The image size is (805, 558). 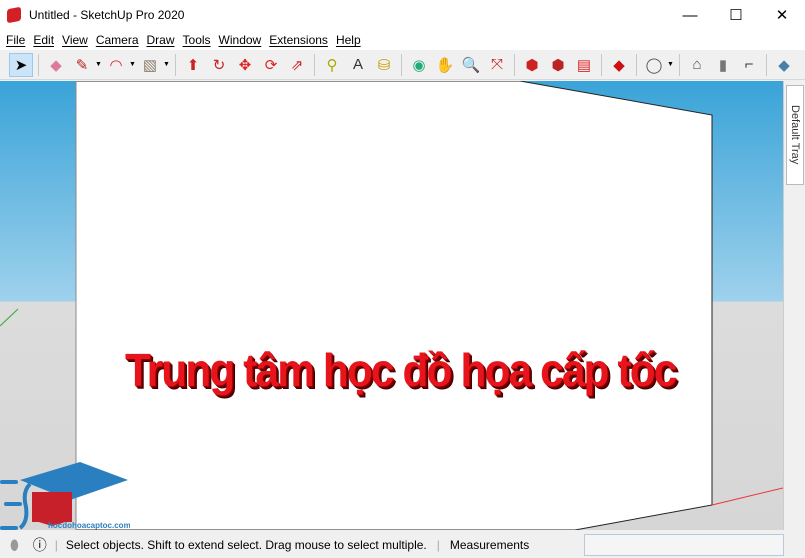 What do you see at coordinates (65, 496) in the screenshot?
I see `watermark-logo: hocdohoacaptoc.com` at bounding box center [65, 496].